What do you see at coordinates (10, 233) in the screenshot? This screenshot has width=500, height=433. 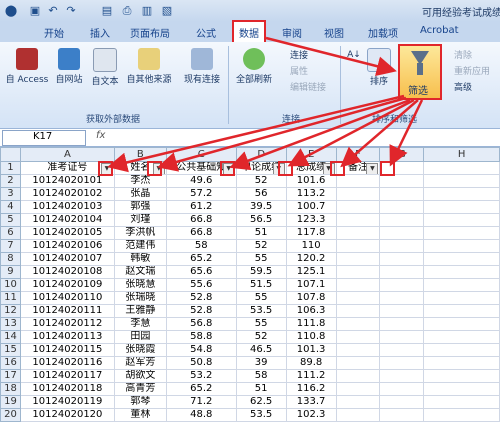 I see `row-header: 6` at bounding box center [10, 233].